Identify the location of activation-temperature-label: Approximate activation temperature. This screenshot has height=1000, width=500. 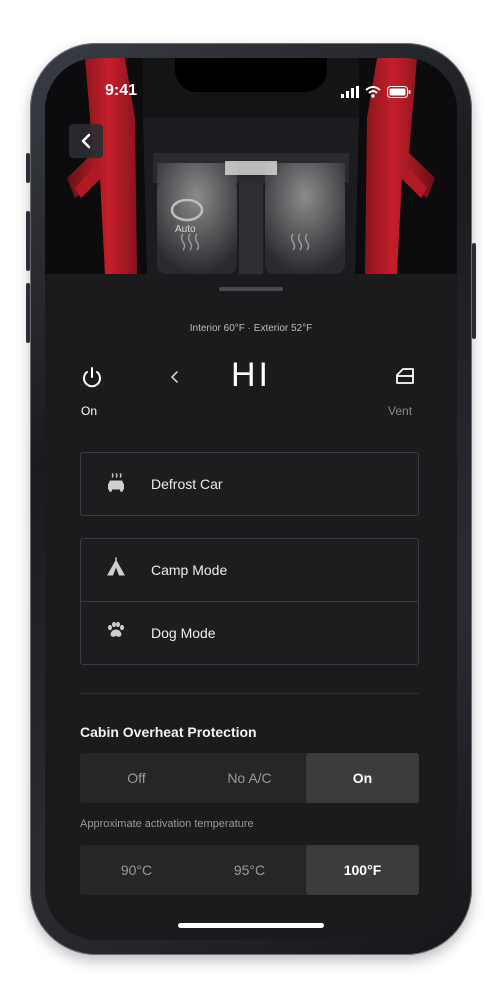
(167, 824).